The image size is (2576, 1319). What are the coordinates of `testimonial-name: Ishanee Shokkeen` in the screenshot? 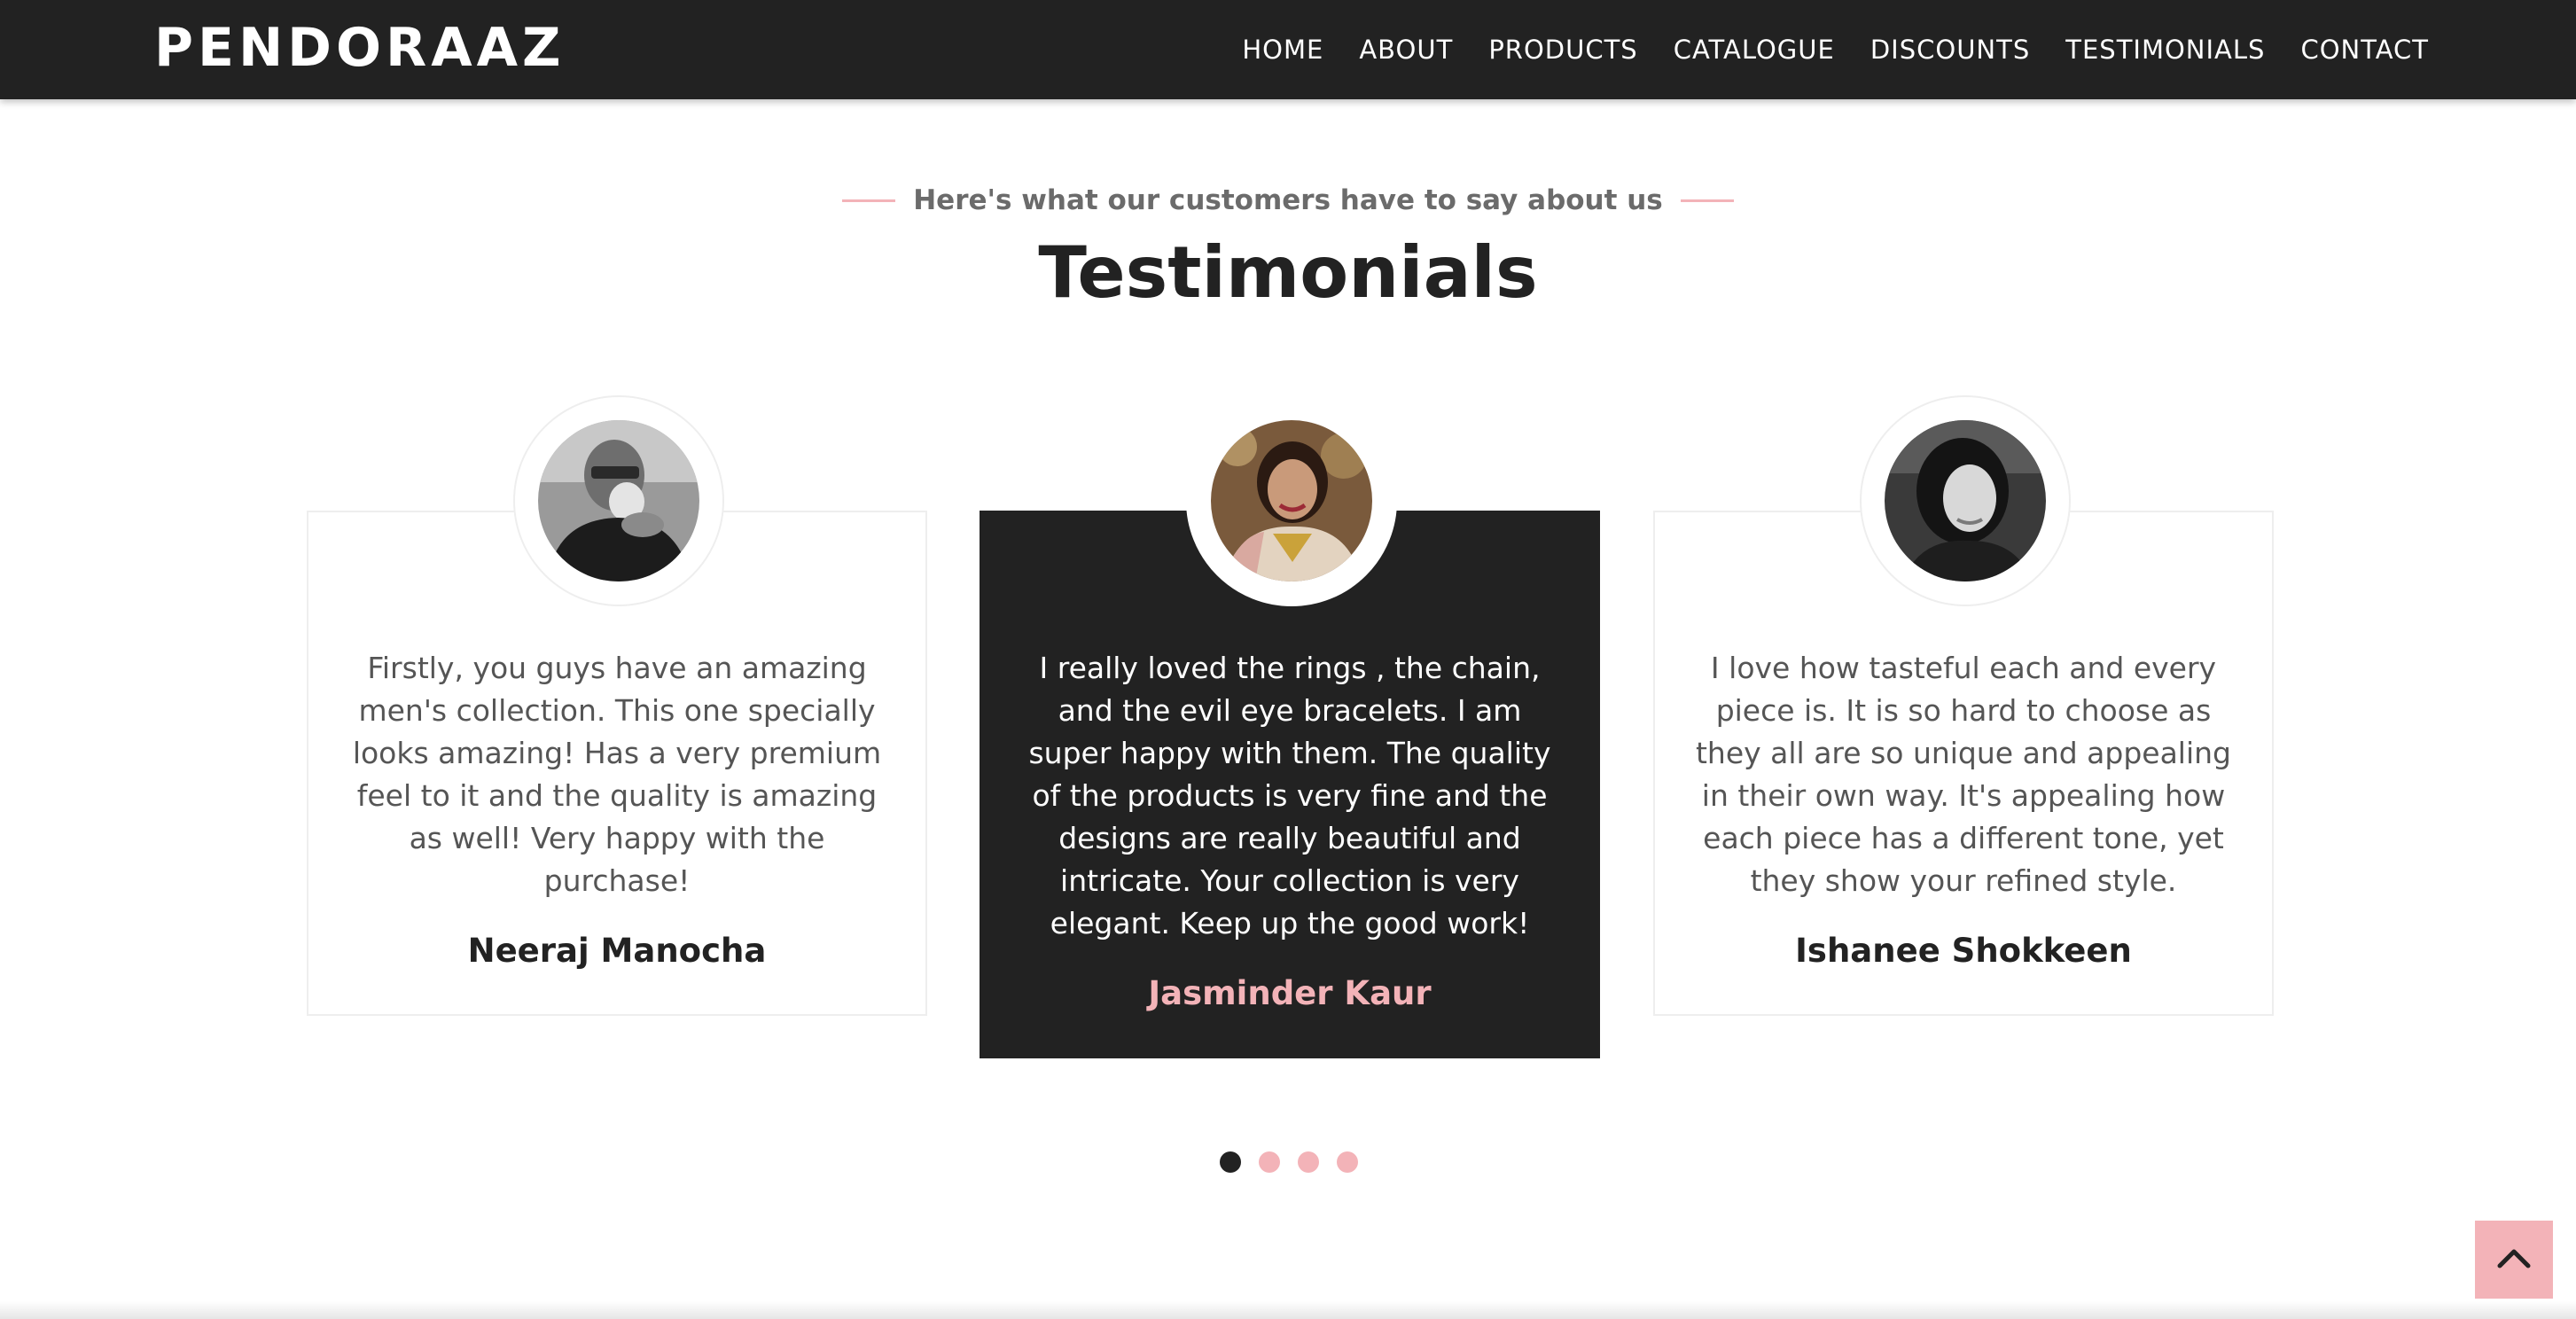 It's located at (1963, 951).